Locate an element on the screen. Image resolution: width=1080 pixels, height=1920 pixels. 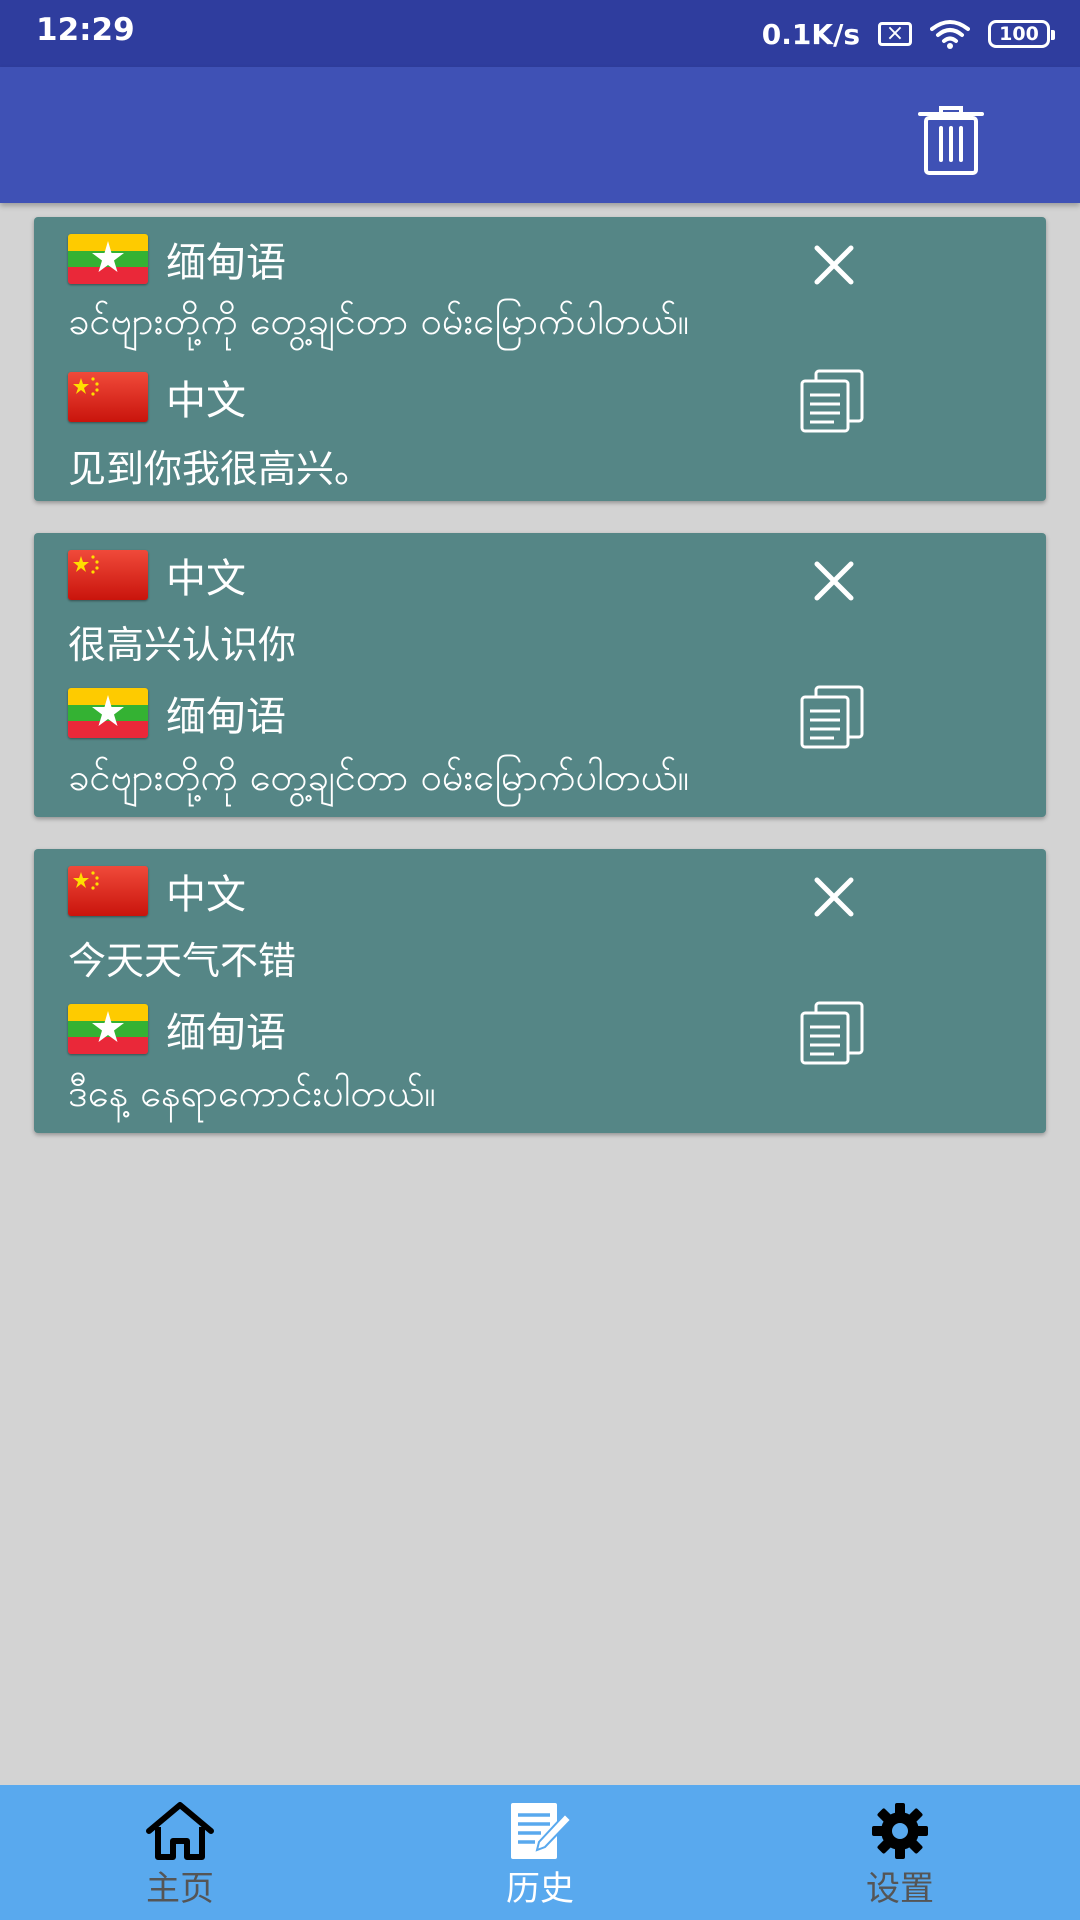
source-language: 缅甸语 is located at coordinates (177, 259).